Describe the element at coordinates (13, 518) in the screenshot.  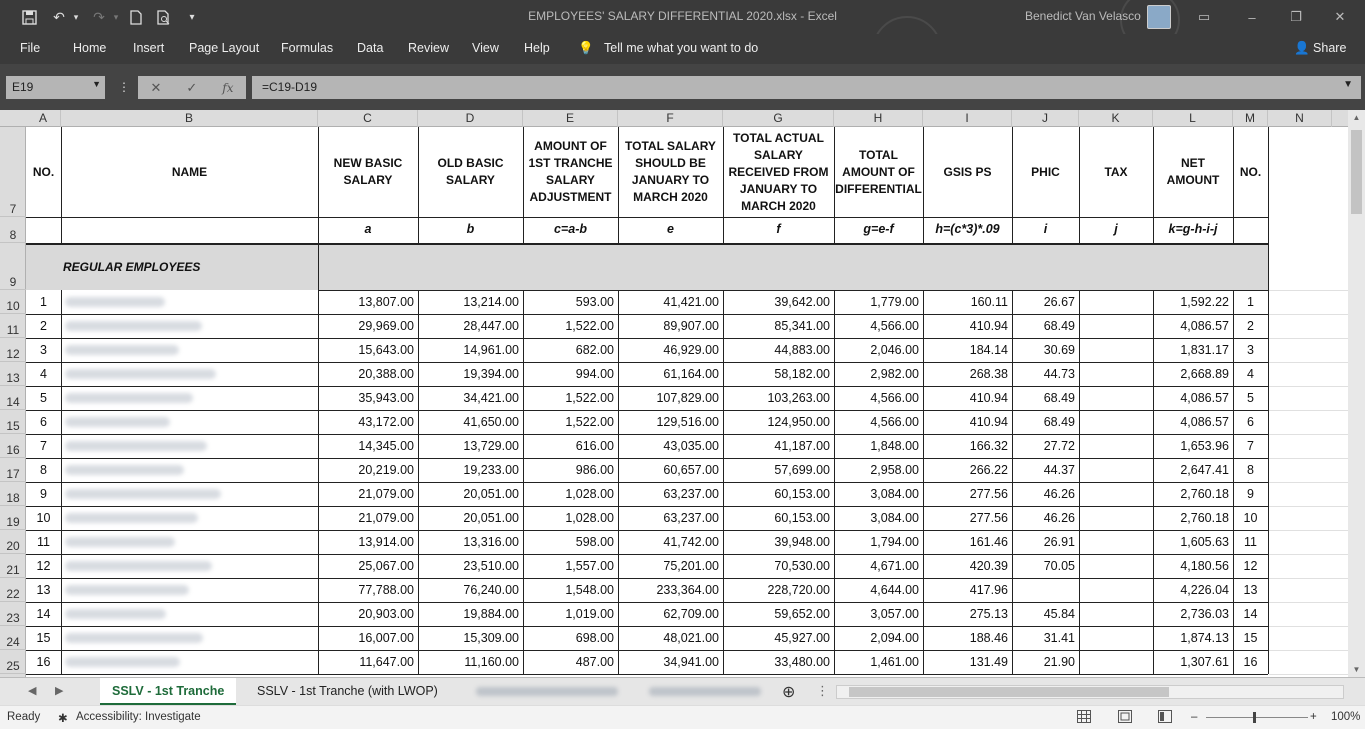
I see `row-header-19: 19` at that location.